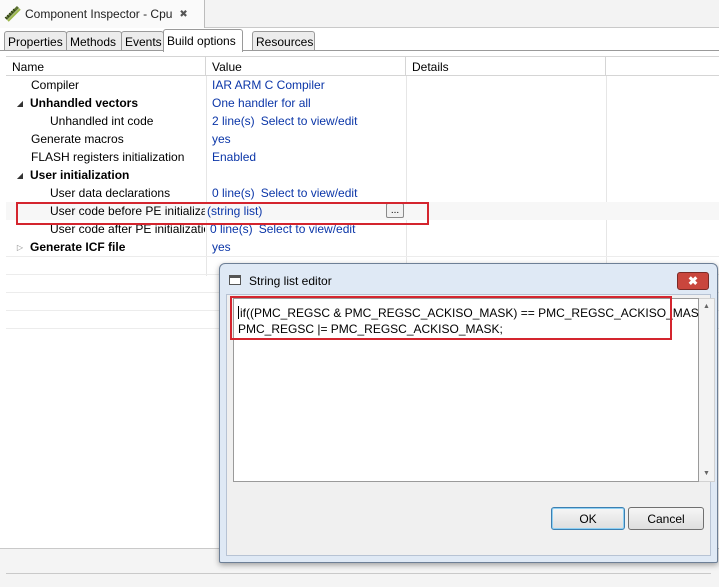  Describe the element at coordinates (306, 103) in the screenshot. I see `property-value: One handler for all` at that location.